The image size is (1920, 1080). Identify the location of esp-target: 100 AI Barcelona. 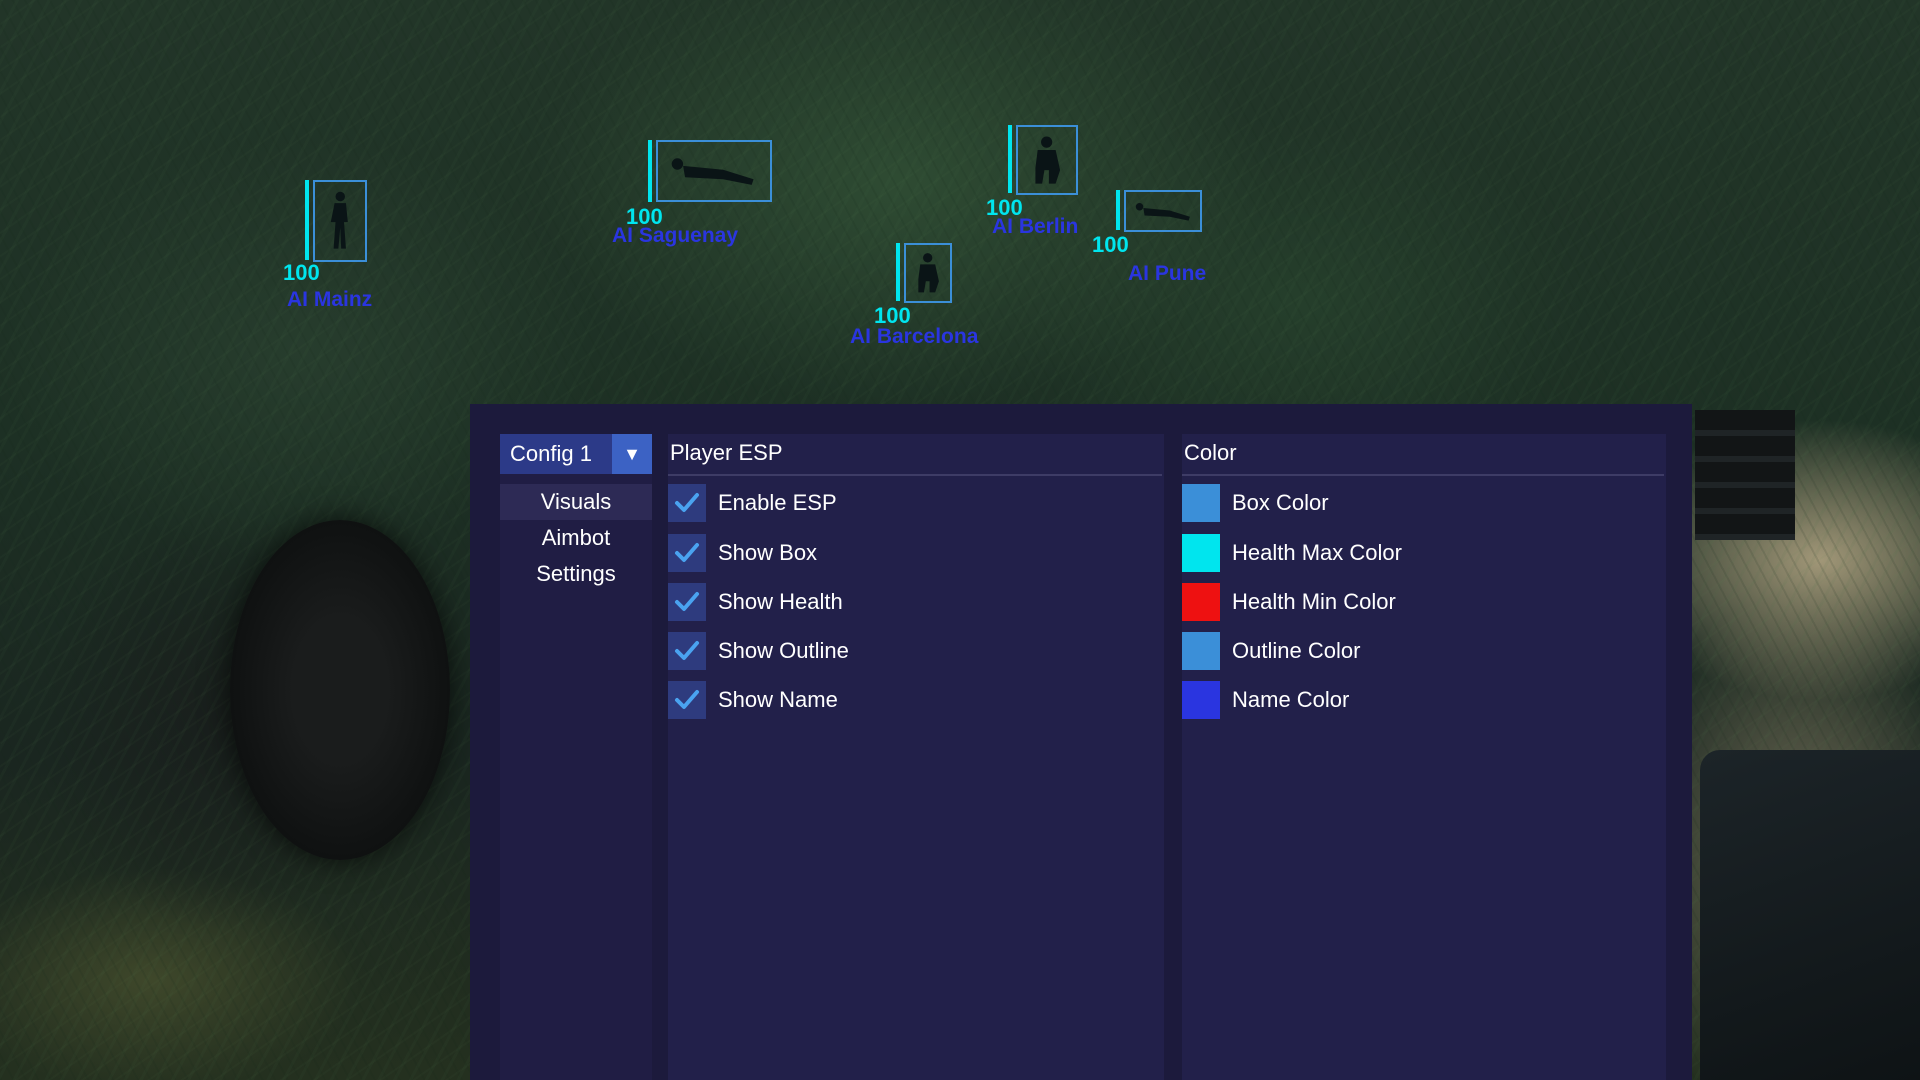
(948, 298).